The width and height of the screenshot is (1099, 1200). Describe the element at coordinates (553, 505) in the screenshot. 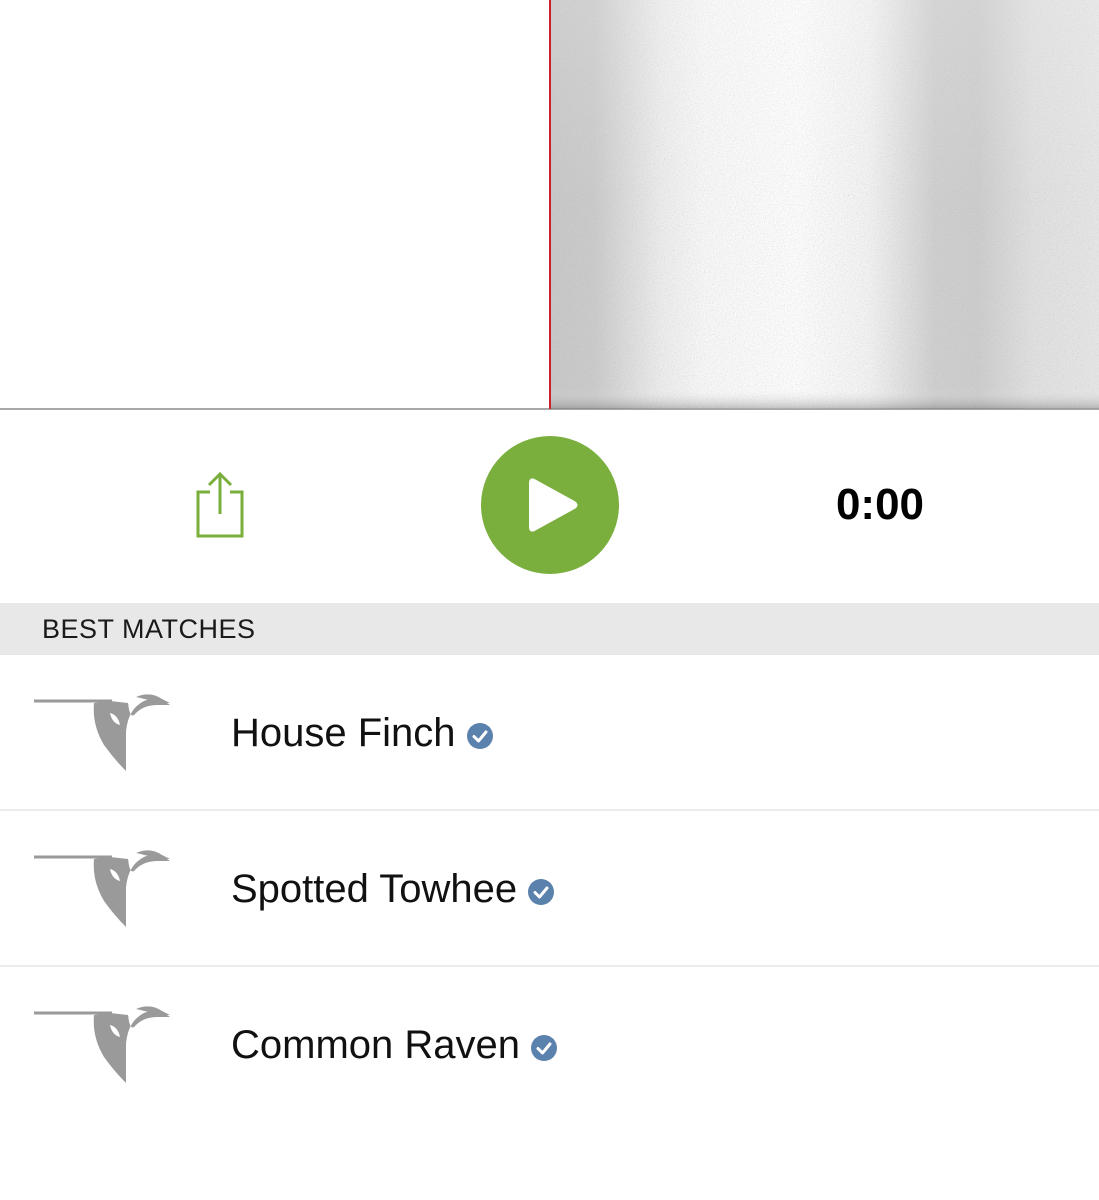

I see `play-icon` at that location.